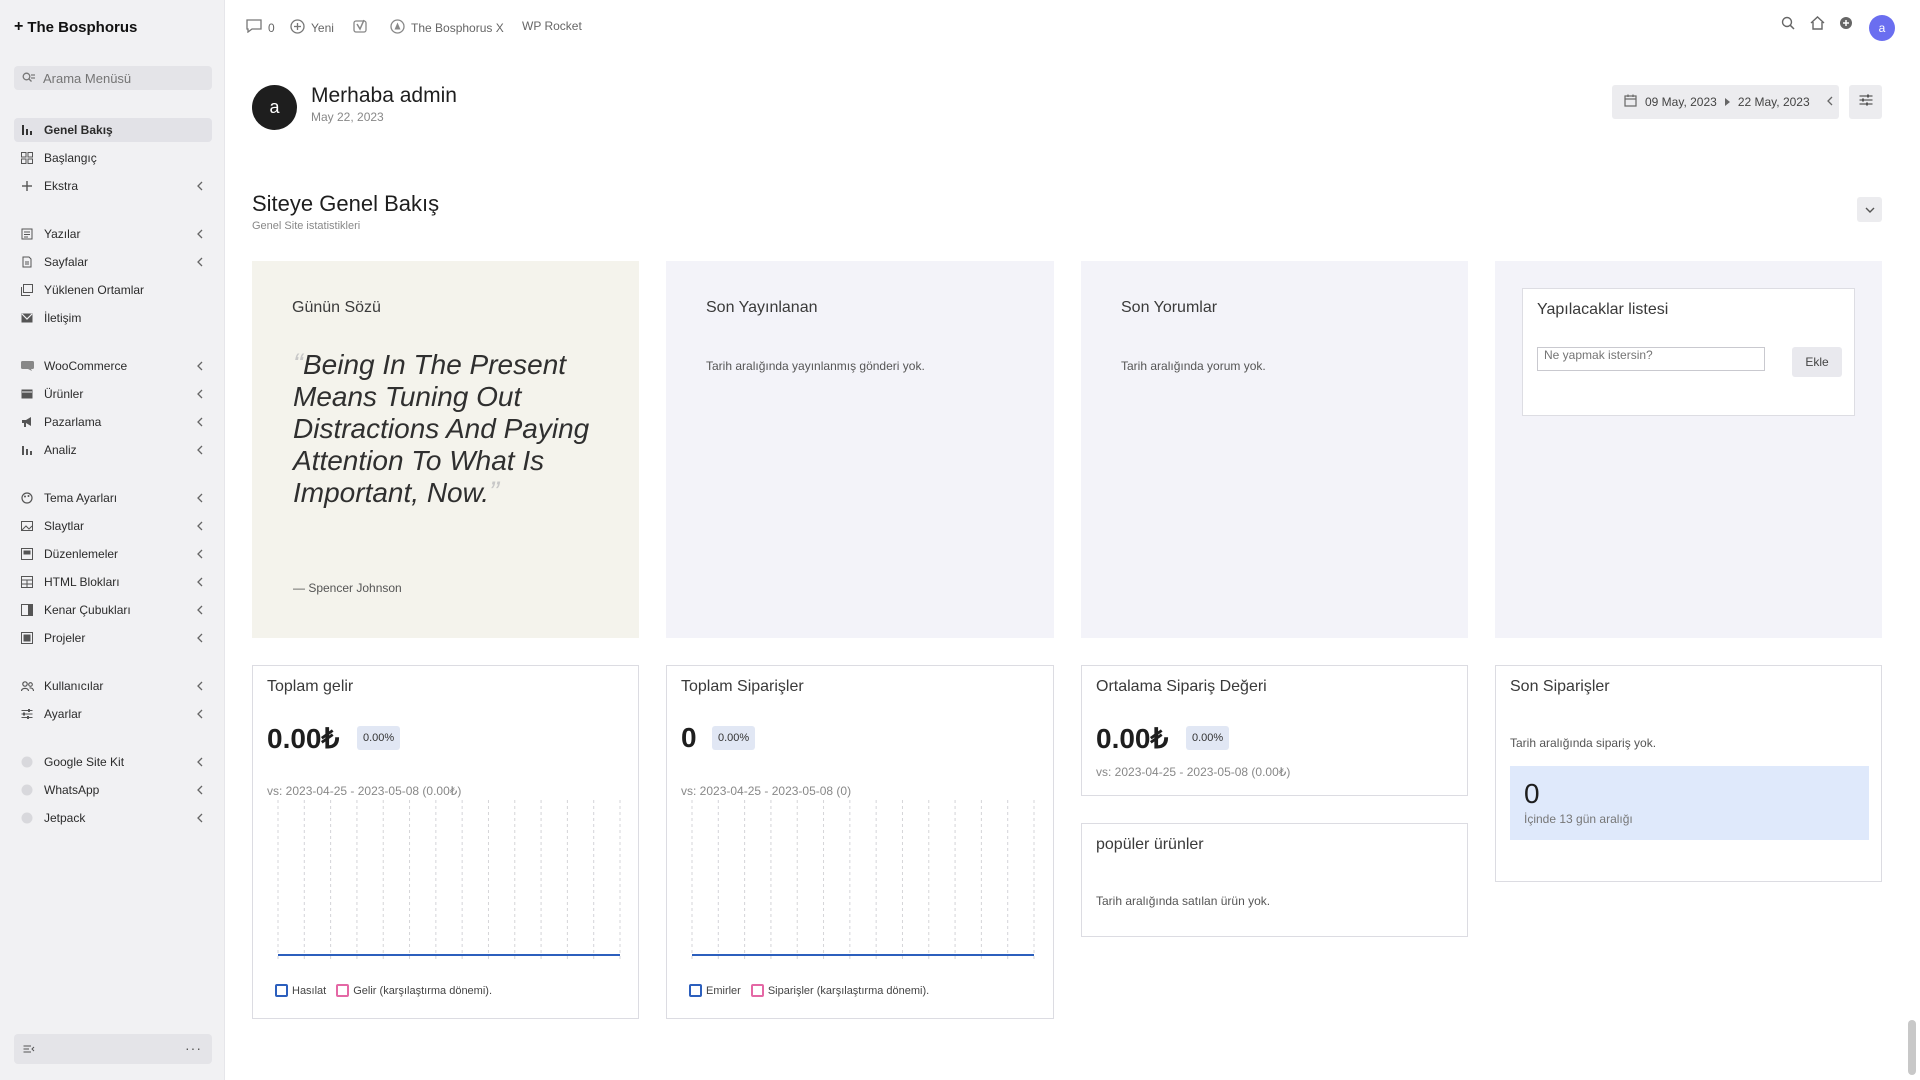 The height and width of the screenshot is (1080, 1920). What do you see at coordinates (1603, 309) in the screenshot?
I see `todo-title: Yapılacaklar listesi` at bounding box center [1603, 309].